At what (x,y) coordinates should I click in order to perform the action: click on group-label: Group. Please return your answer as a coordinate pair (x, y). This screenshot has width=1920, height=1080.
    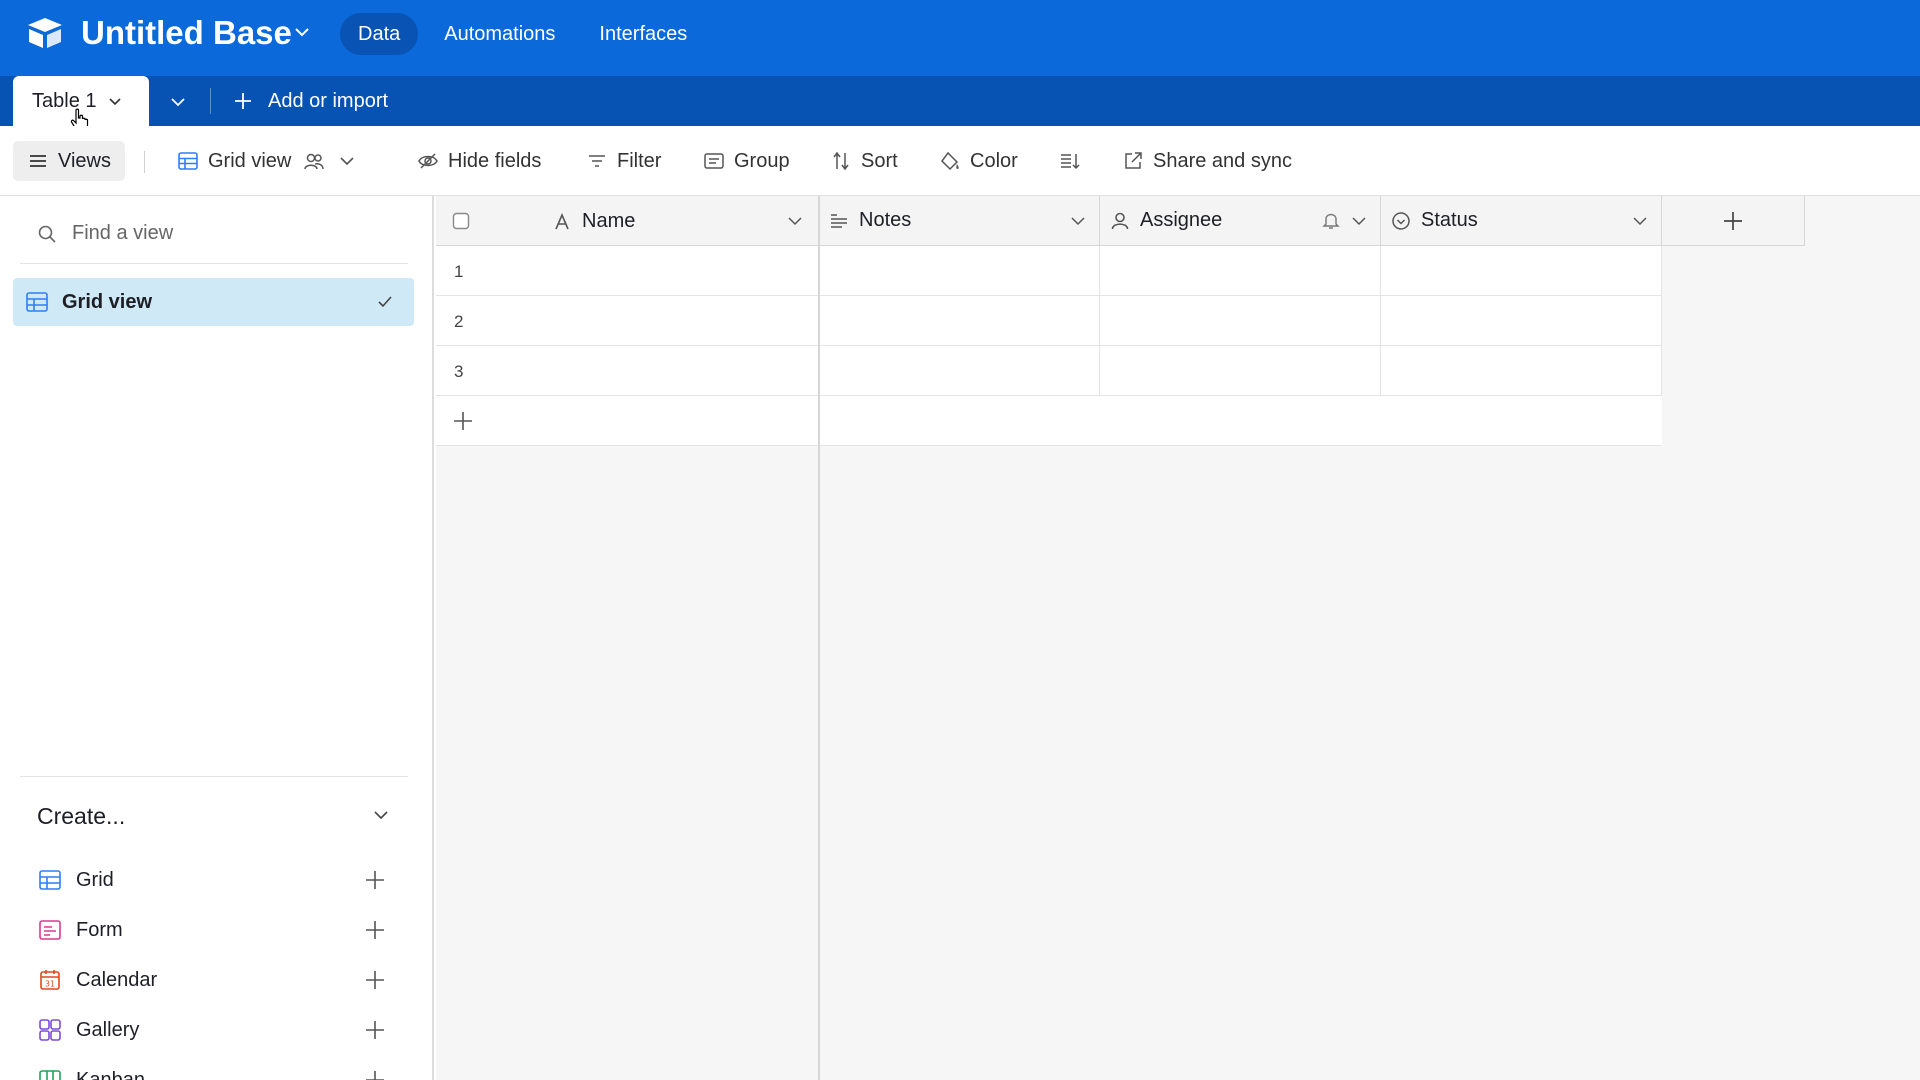
    Looking at the image, I should click on (762, 160).